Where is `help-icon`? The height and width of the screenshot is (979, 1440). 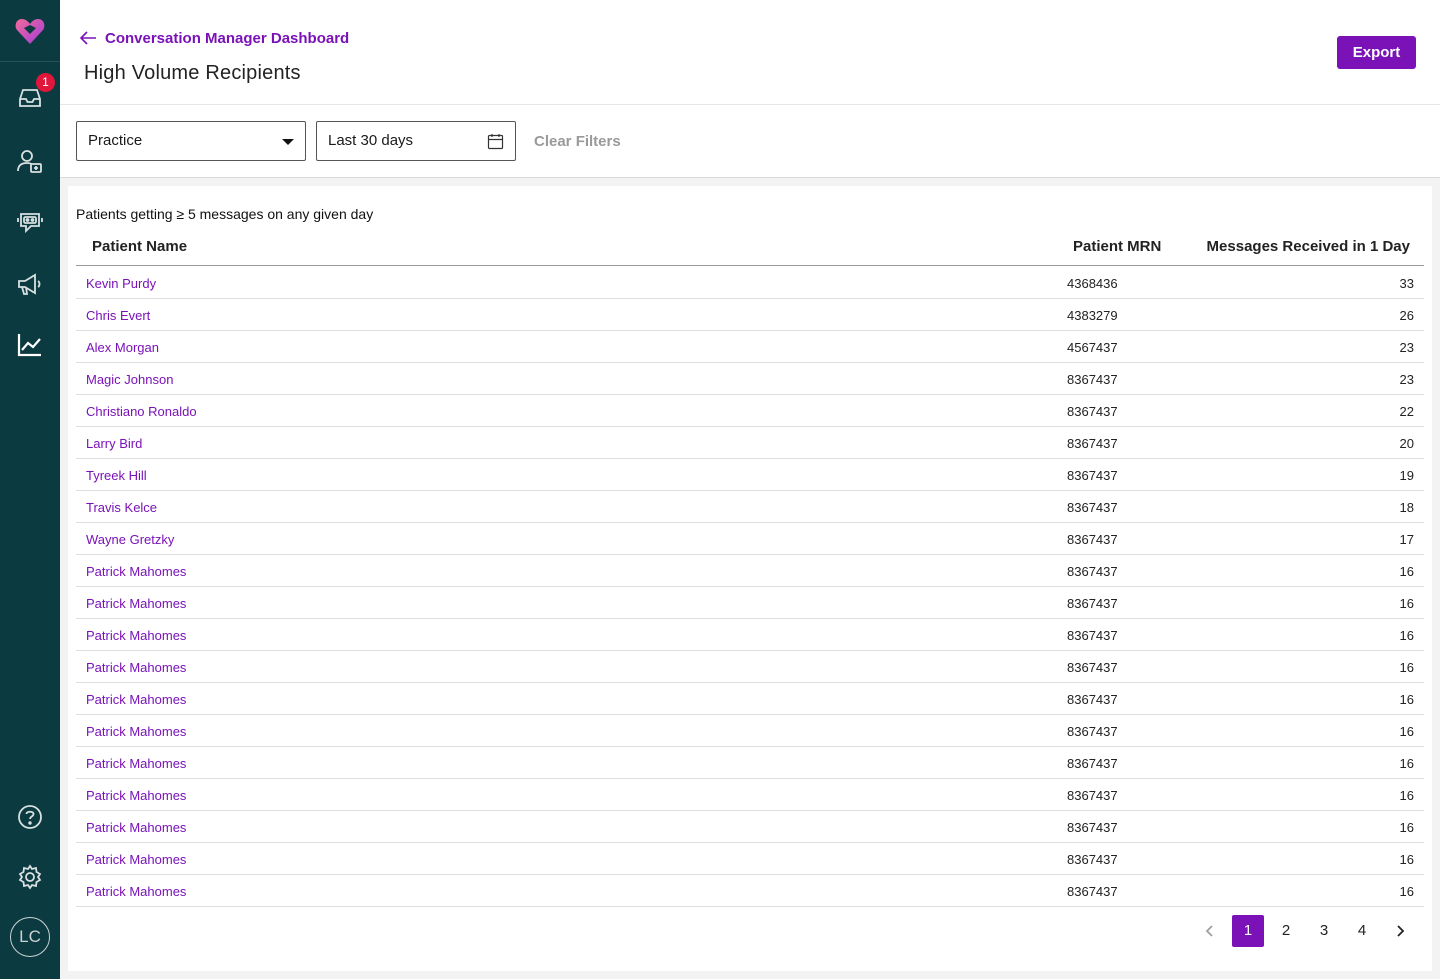
help-icon is located at coordinates (30, 817).